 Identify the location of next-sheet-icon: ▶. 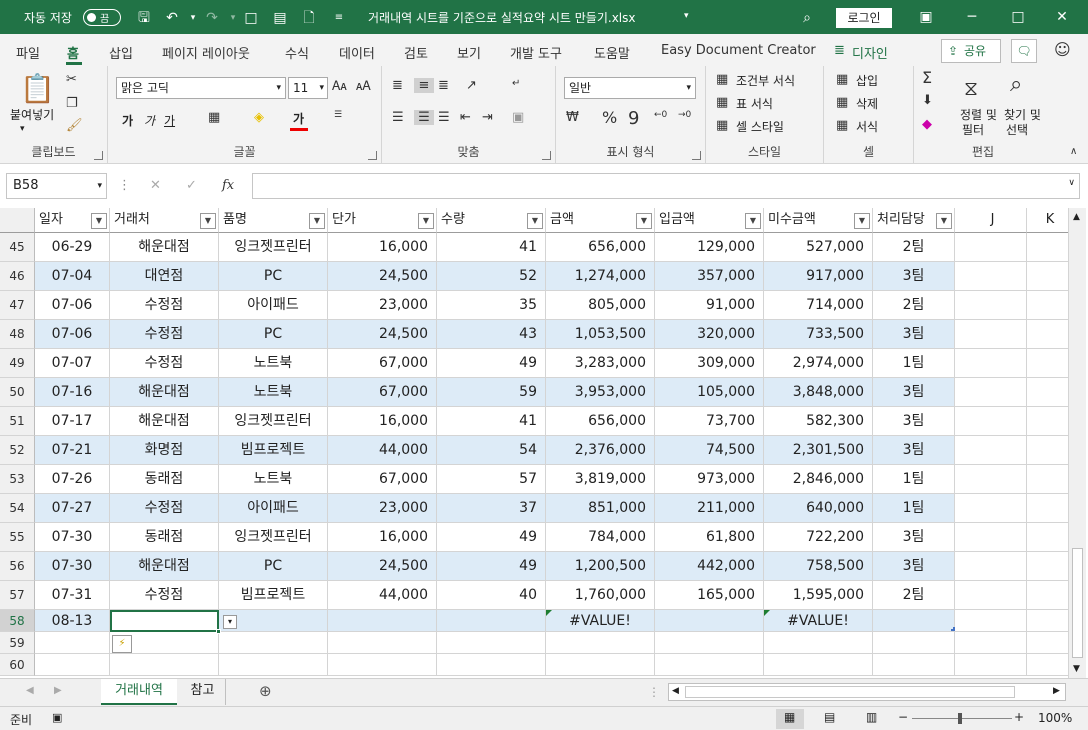
(58, 690).